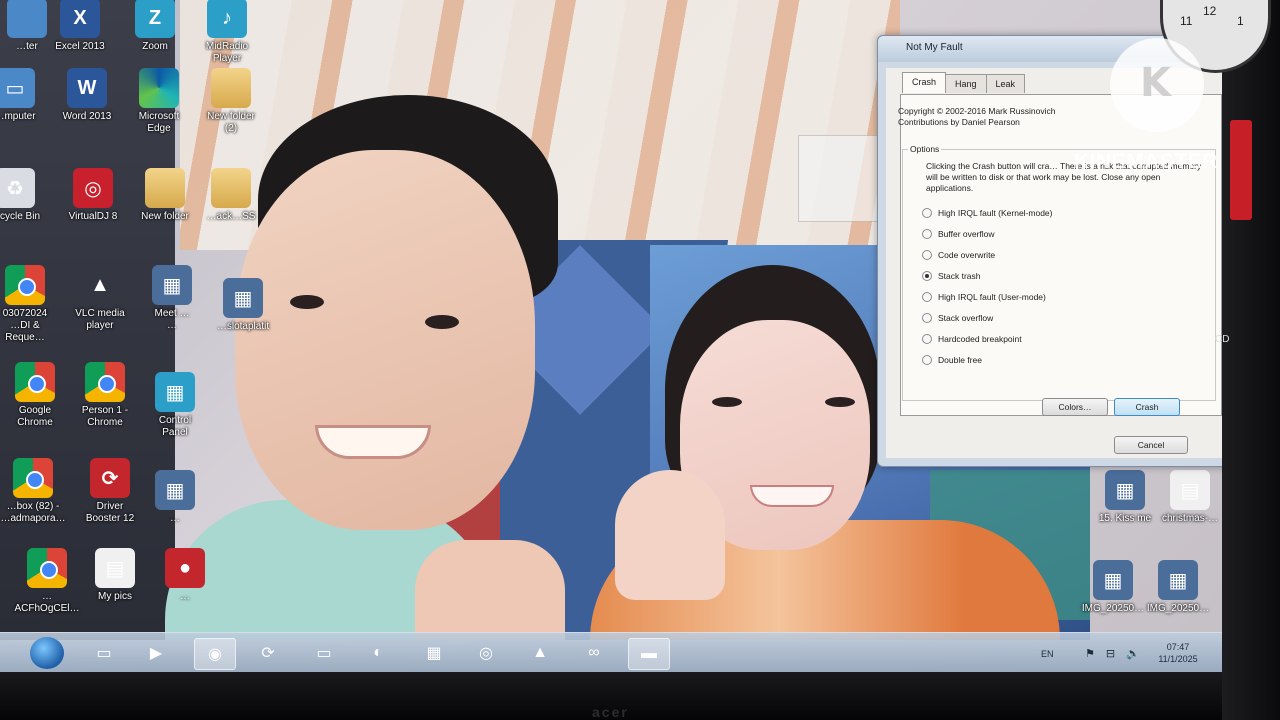  I want to click on crash-option-radio: High IRQL fault (User-mode), so click(984, 297).